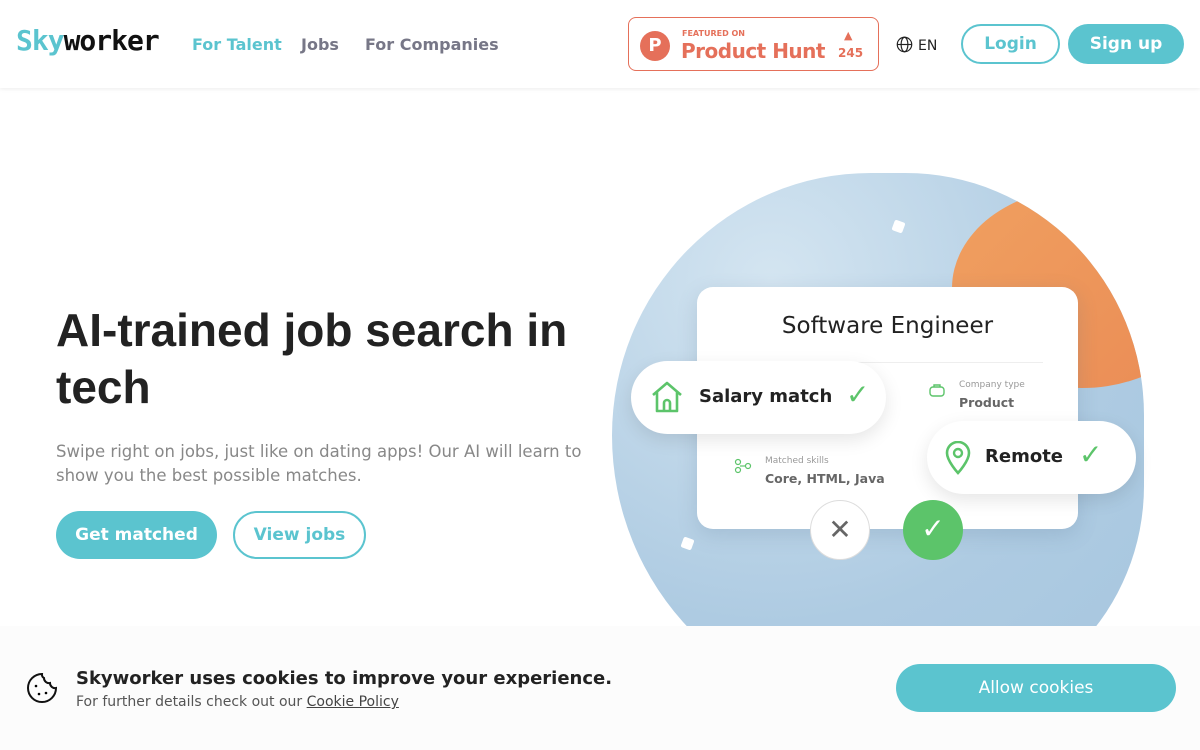 Image resolution: width=1200 pixels, height=750 pixels. What do you see at coordinates (312, 358) in the screenshot?
I see `hero-title: AI-trained job search in tech` at bounding box center [312, 358].